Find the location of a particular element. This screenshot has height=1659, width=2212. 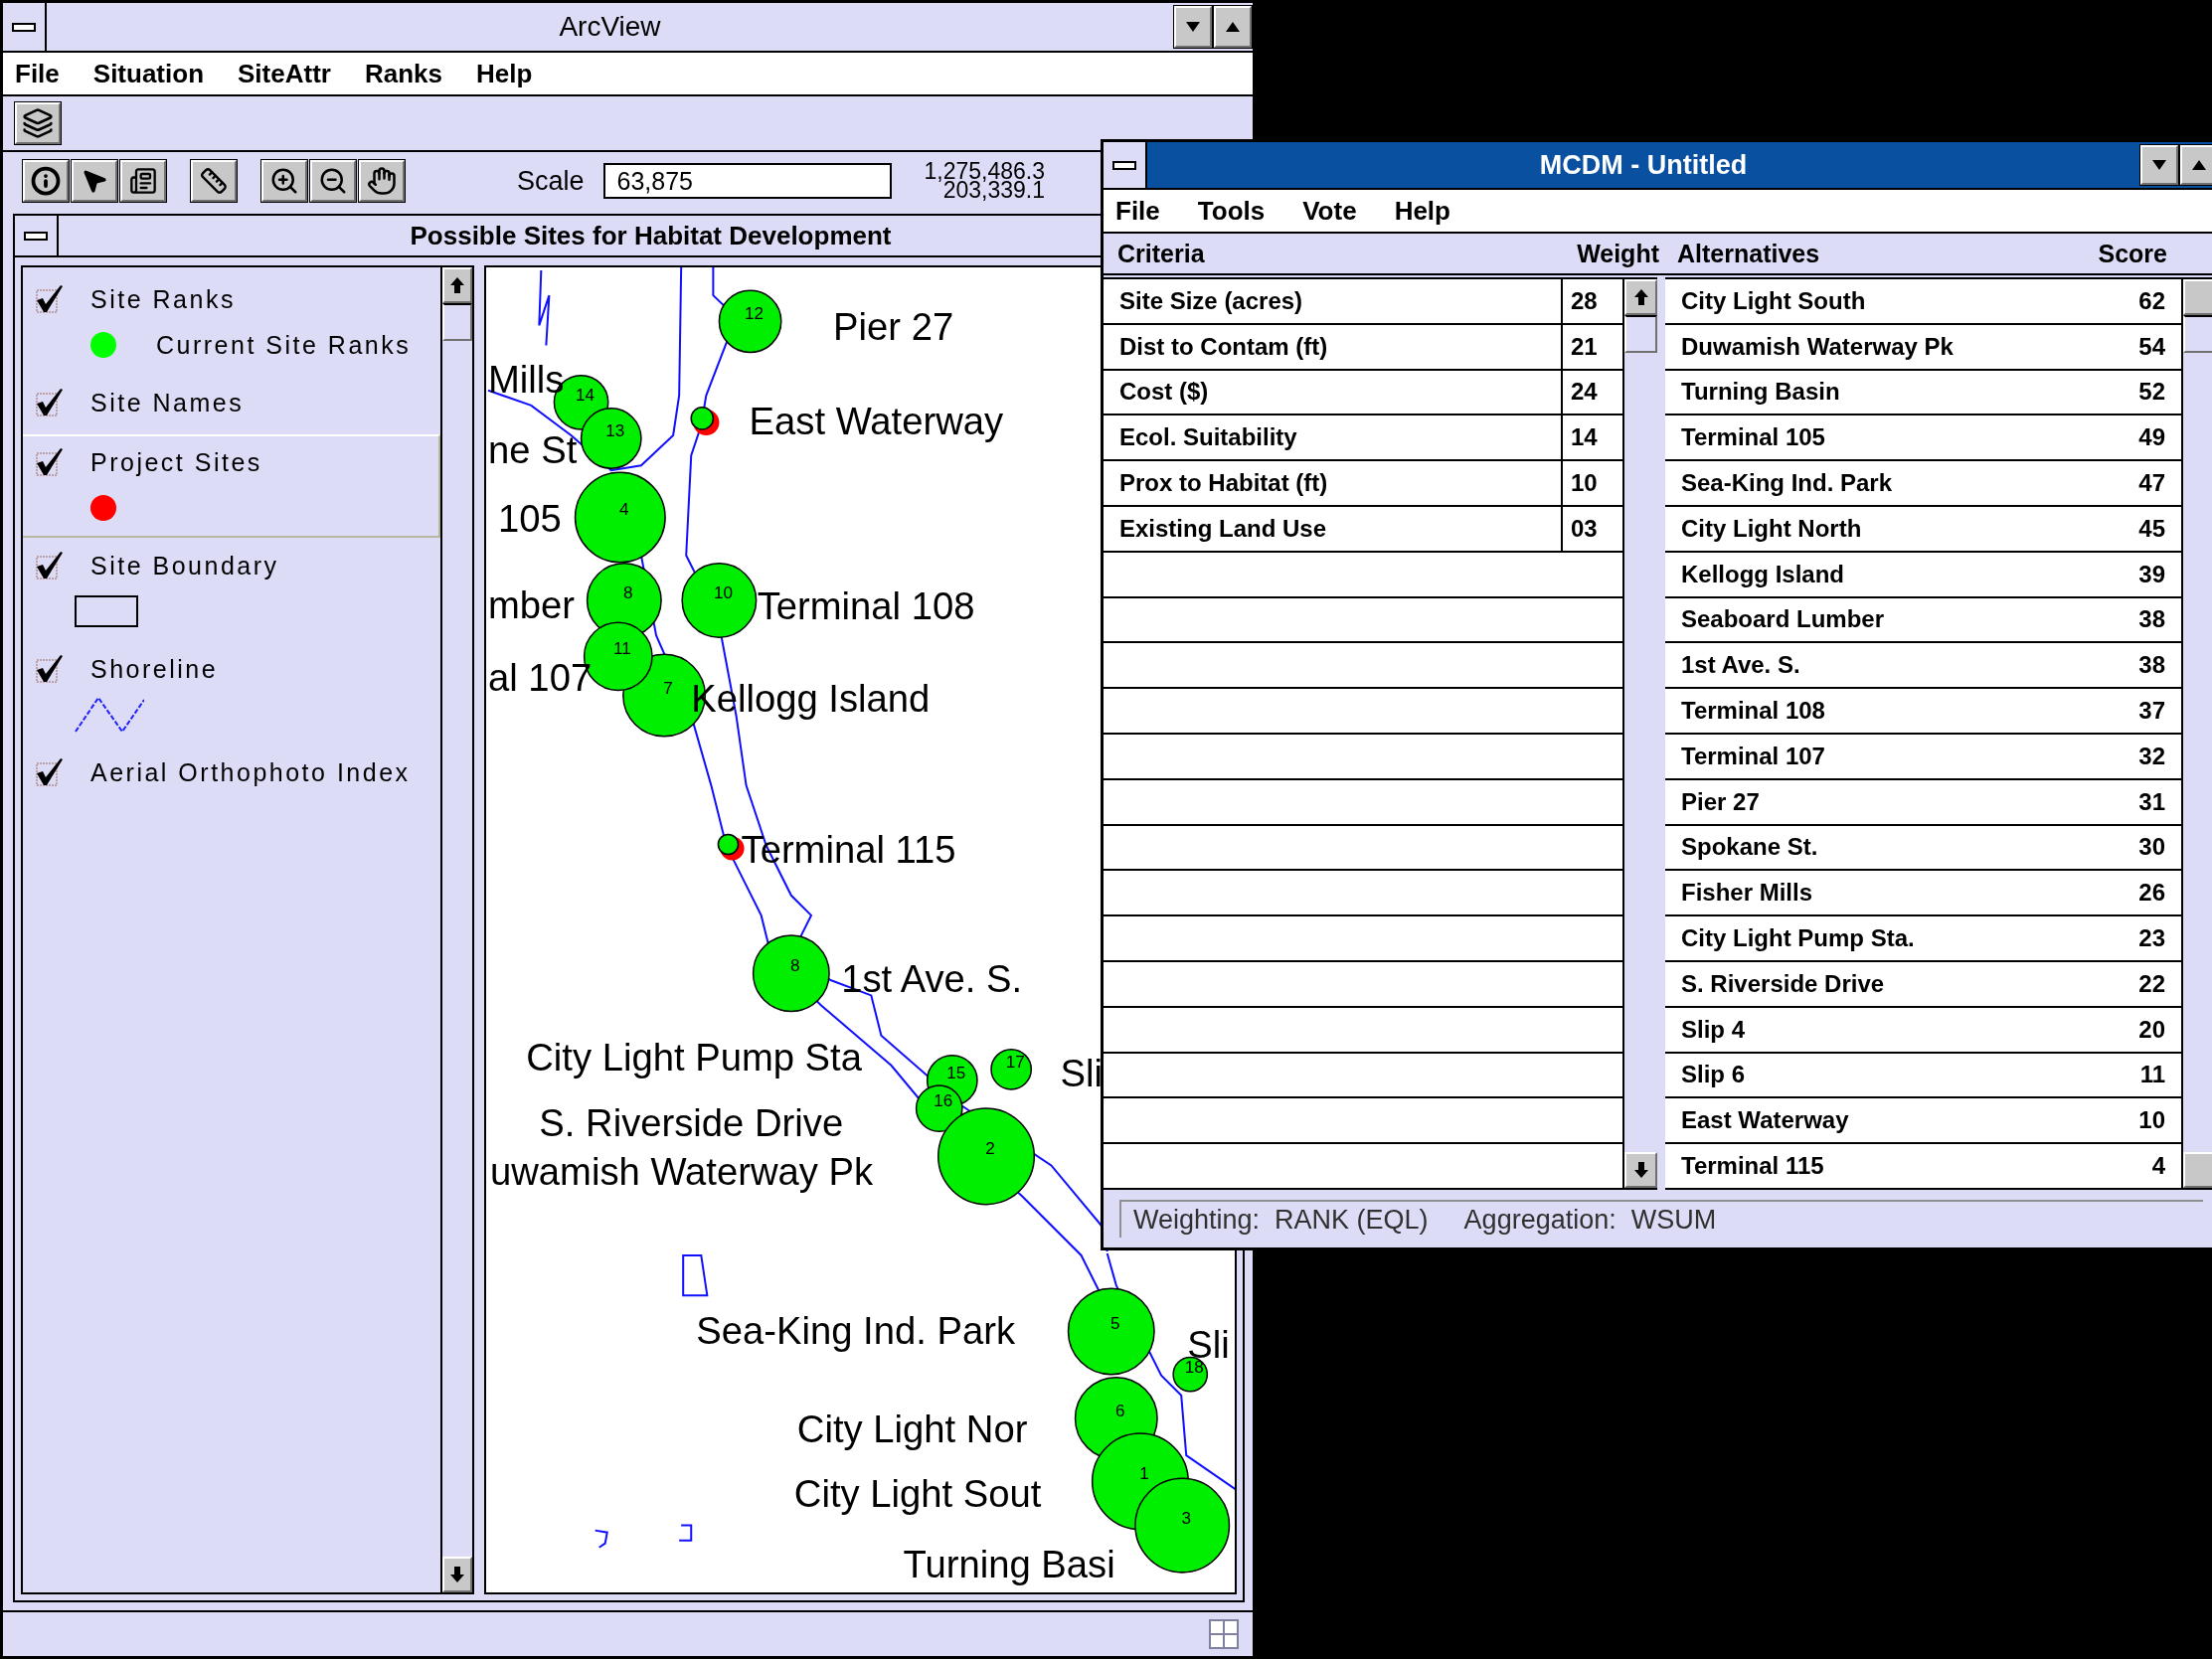

site-label: 1st Ave. S. is located at coordinates (932, 979).